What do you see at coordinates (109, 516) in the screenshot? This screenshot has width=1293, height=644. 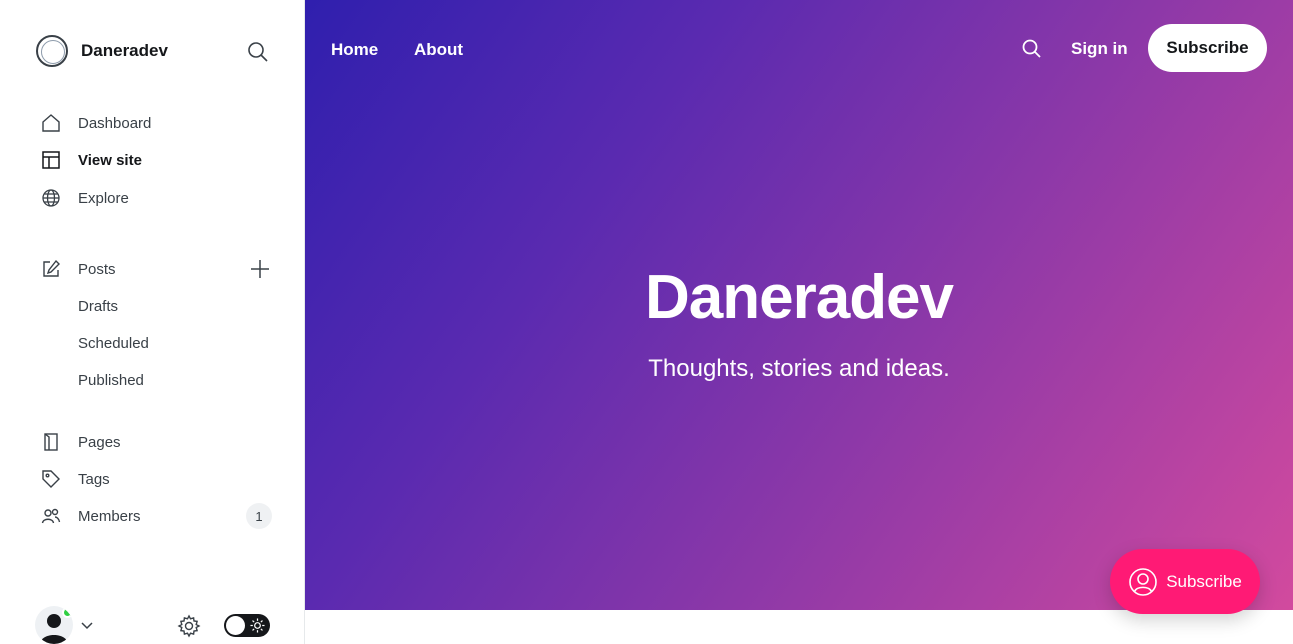 I see `sidebar-item-label: Members` at bounding box center [109, 516].